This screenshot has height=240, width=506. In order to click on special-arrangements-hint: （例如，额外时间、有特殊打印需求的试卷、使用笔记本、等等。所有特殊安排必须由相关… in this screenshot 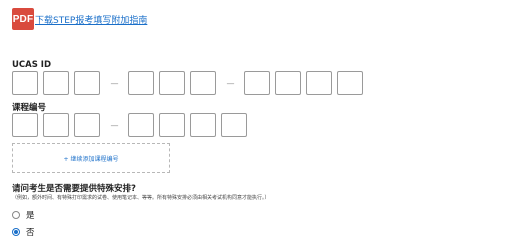, I will do `click(141, 198)`.